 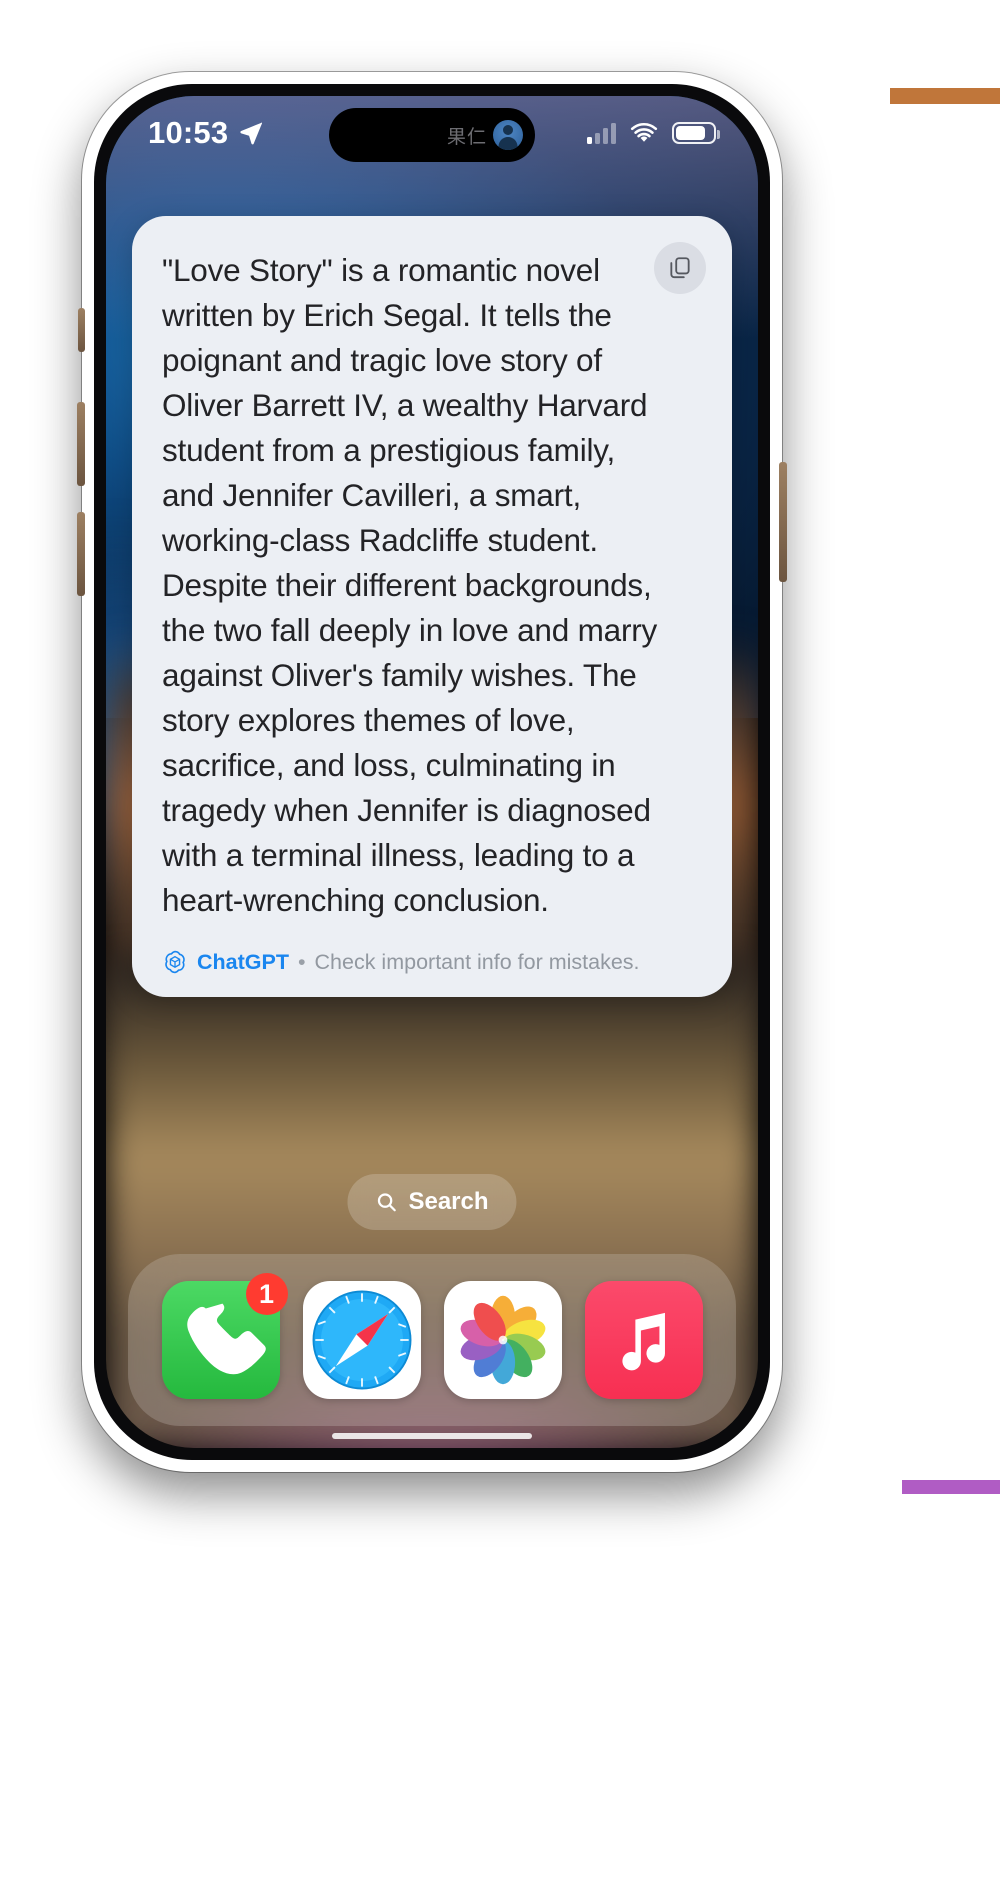 I want to click on photos-pinwheel-icon, so click(x=502, y=1340).